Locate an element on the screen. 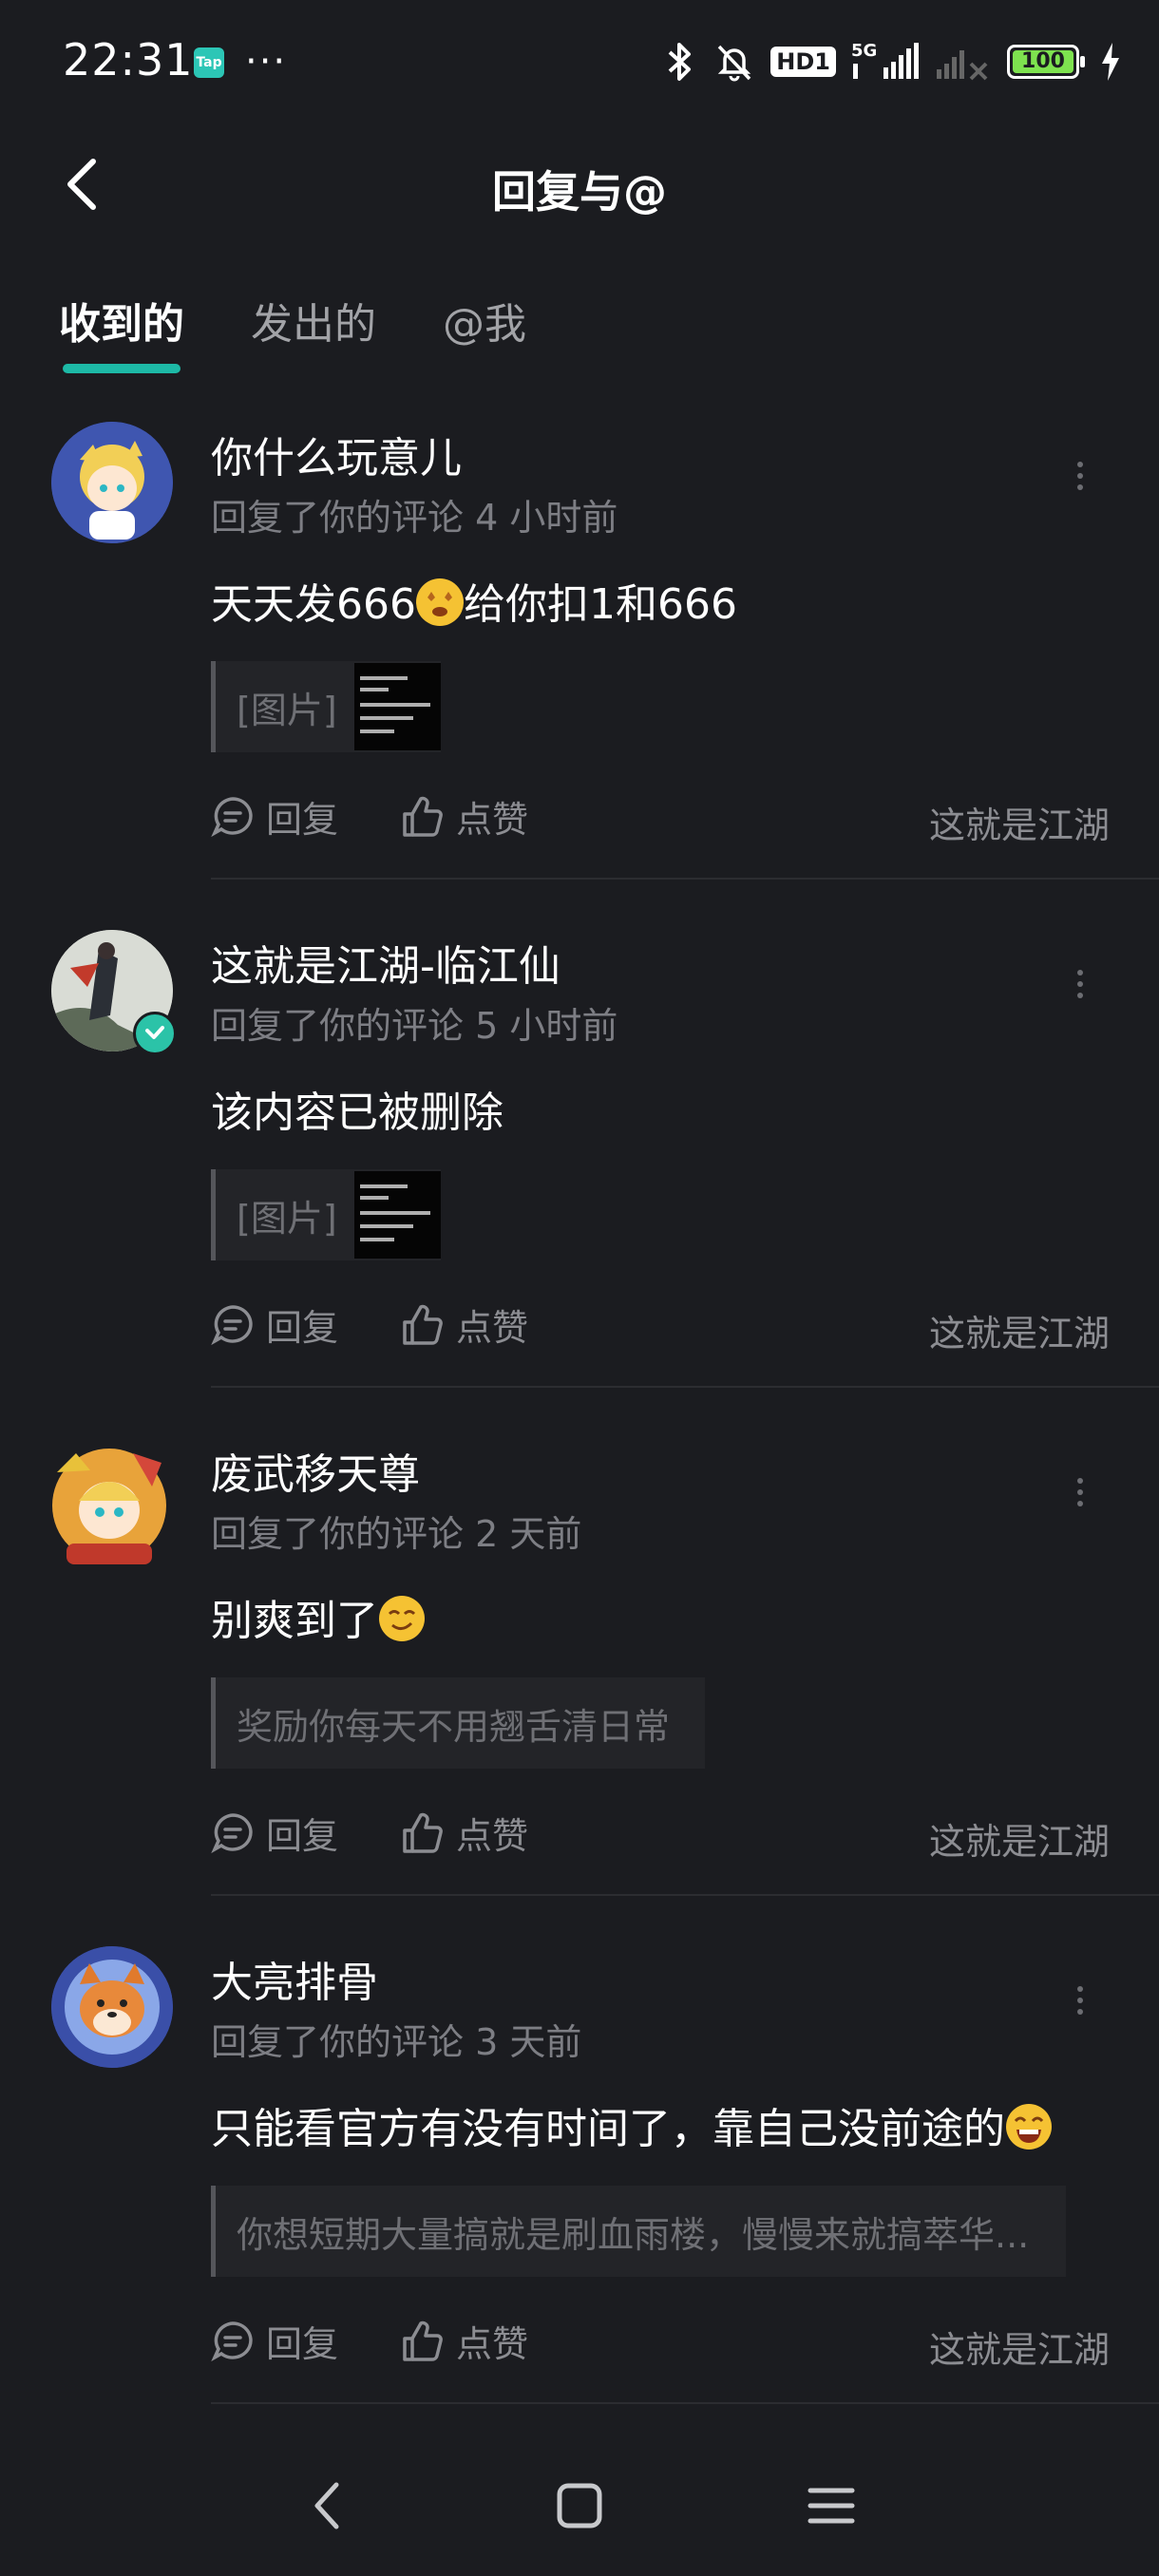 The width and height of the screenshot is (1159, 2576). mute-bell-icon is located at coordinates (734, 62).